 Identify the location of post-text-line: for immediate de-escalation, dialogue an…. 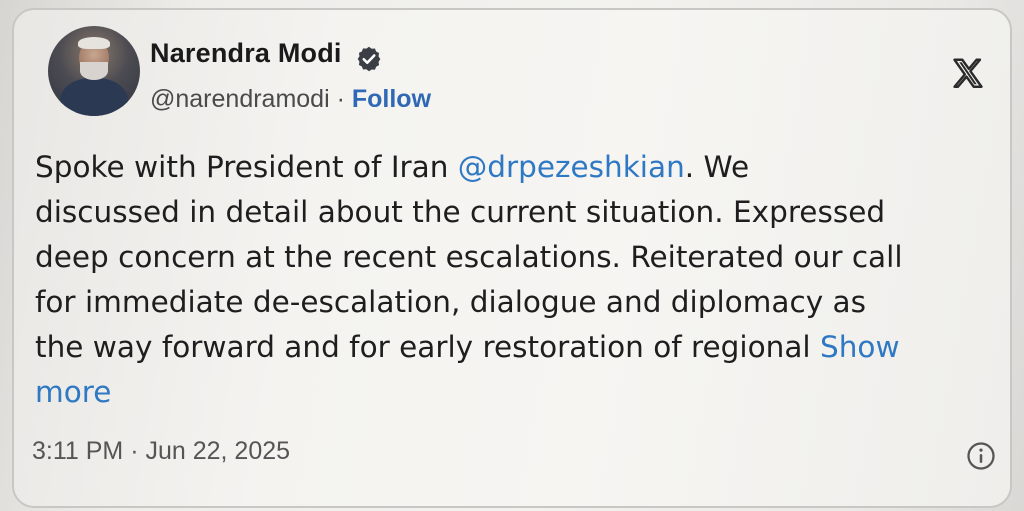
(450, 302).